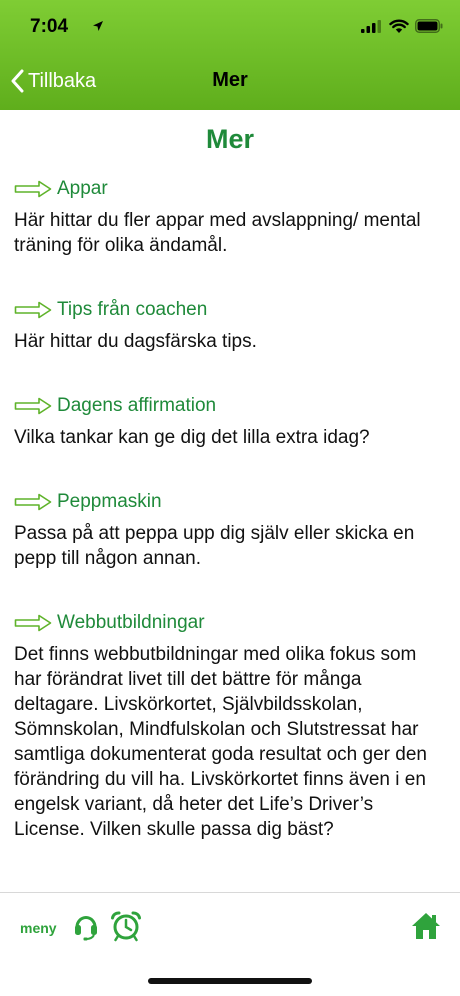 This screenshot has width=460, height=996. Describe the element at coordinates (135, 341) in the screenshot. I see `section-body: Här hittar du dagsfärska tips.` at that location.